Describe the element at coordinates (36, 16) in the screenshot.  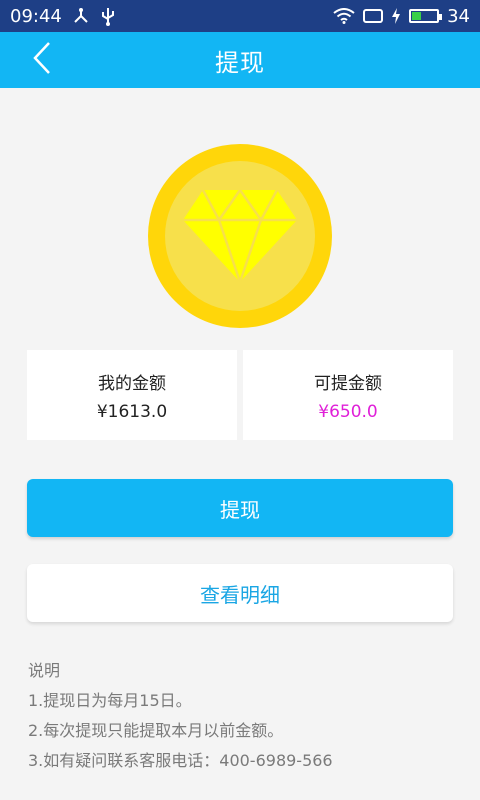
I see `status-time: 09:44` at that location.